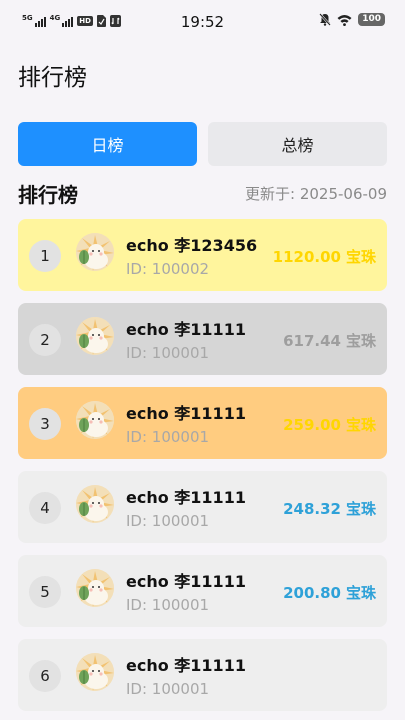  I want to click on ranking-row: 5 echo 李11111 ID: 100001 200.80 宝珠, so click(202, 591).